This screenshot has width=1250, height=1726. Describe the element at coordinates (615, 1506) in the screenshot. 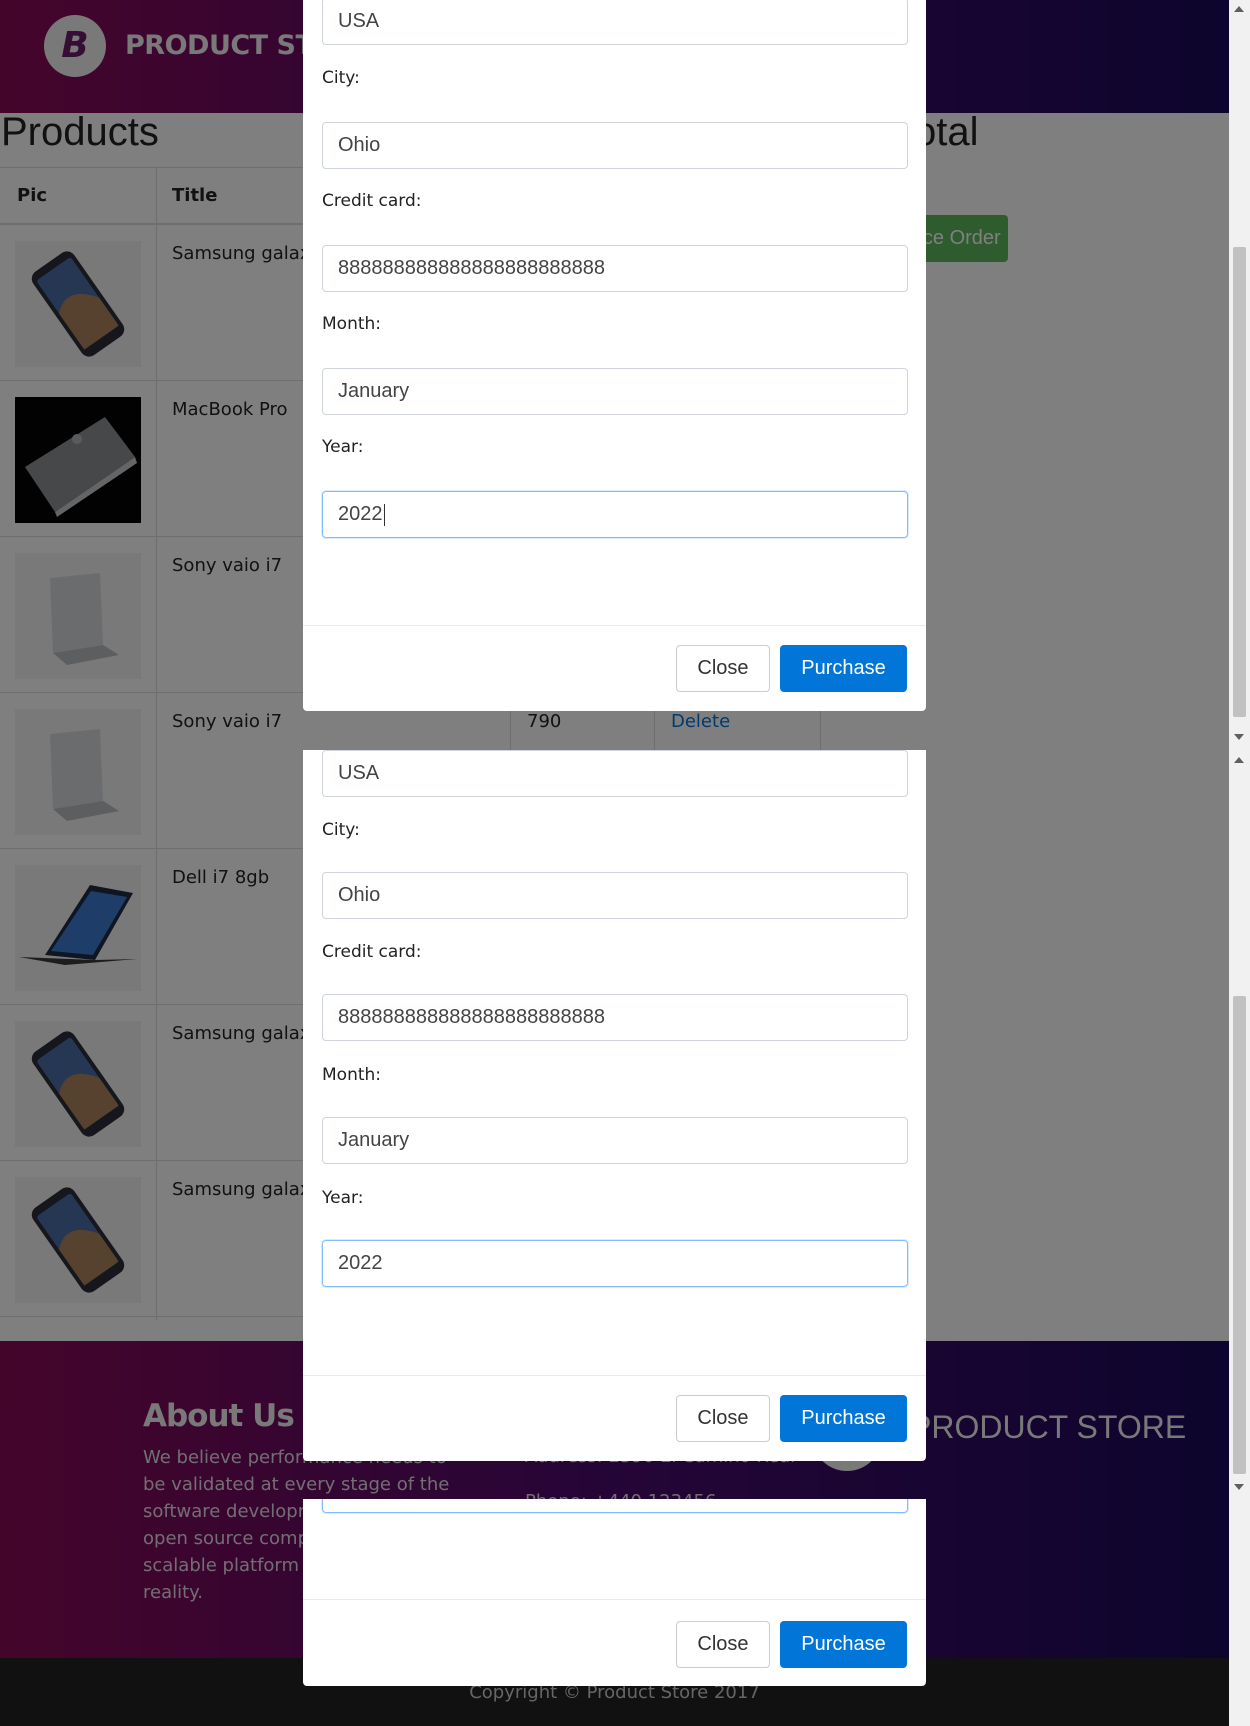

I see `year-input` at that location.